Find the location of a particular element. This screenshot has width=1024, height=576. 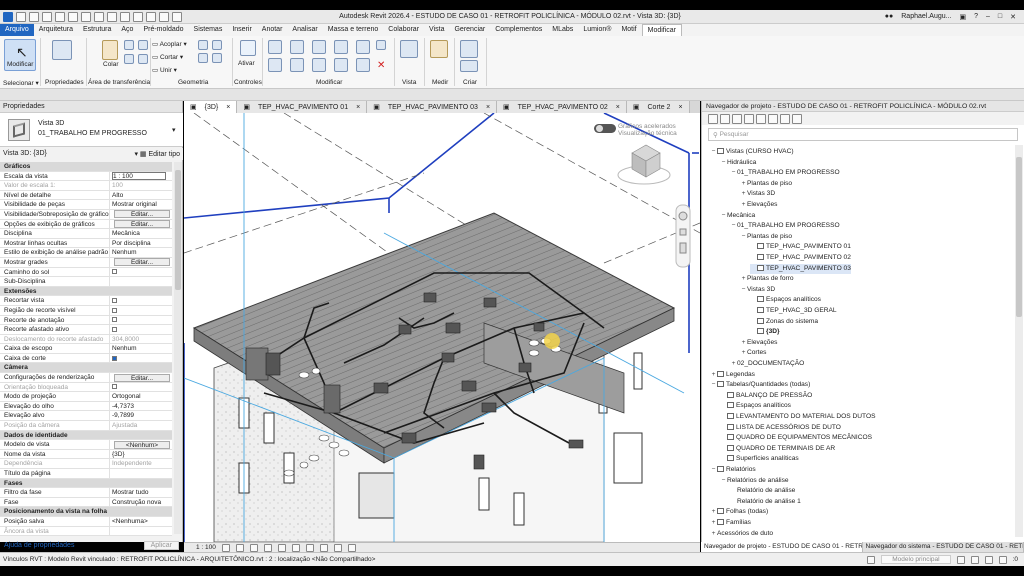

lock-view-icon is located at coordinates (323, 547).